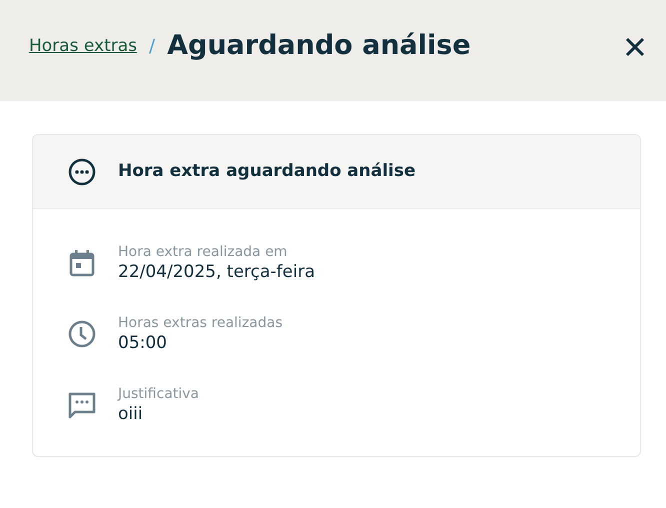  Describe the element at coordinates (267, 171) in the screenshot. I see `status-text: Hora extra aguardando análise` at that location.